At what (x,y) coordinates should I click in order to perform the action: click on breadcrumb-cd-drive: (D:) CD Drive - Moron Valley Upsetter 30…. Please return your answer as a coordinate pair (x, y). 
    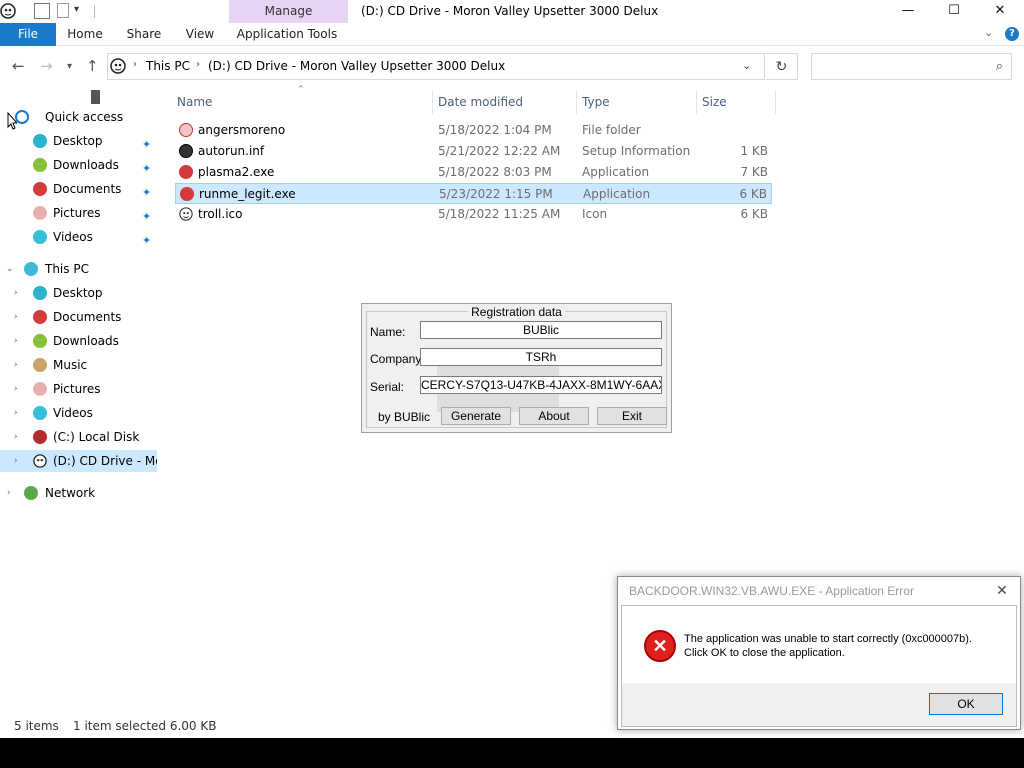
    Looking at the image, I should click on (356, 66).